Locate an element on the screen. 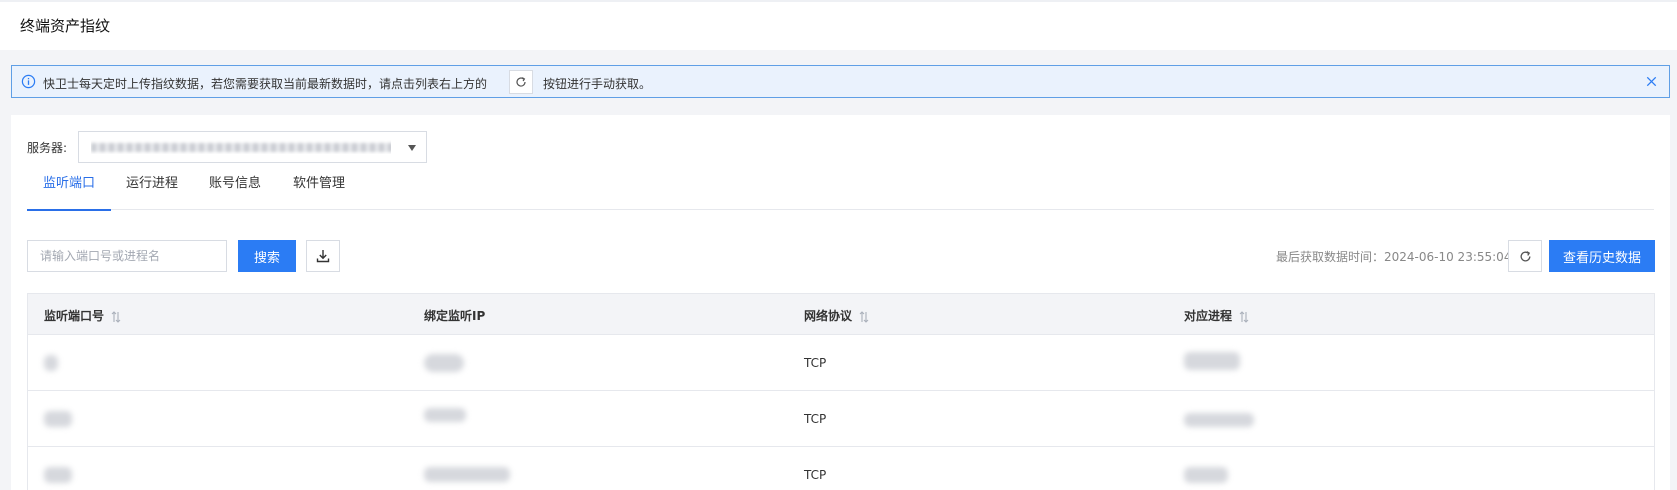 The height and width of the screenshot is (490, 1677). close-icon is located at coordinates (1651, 81).